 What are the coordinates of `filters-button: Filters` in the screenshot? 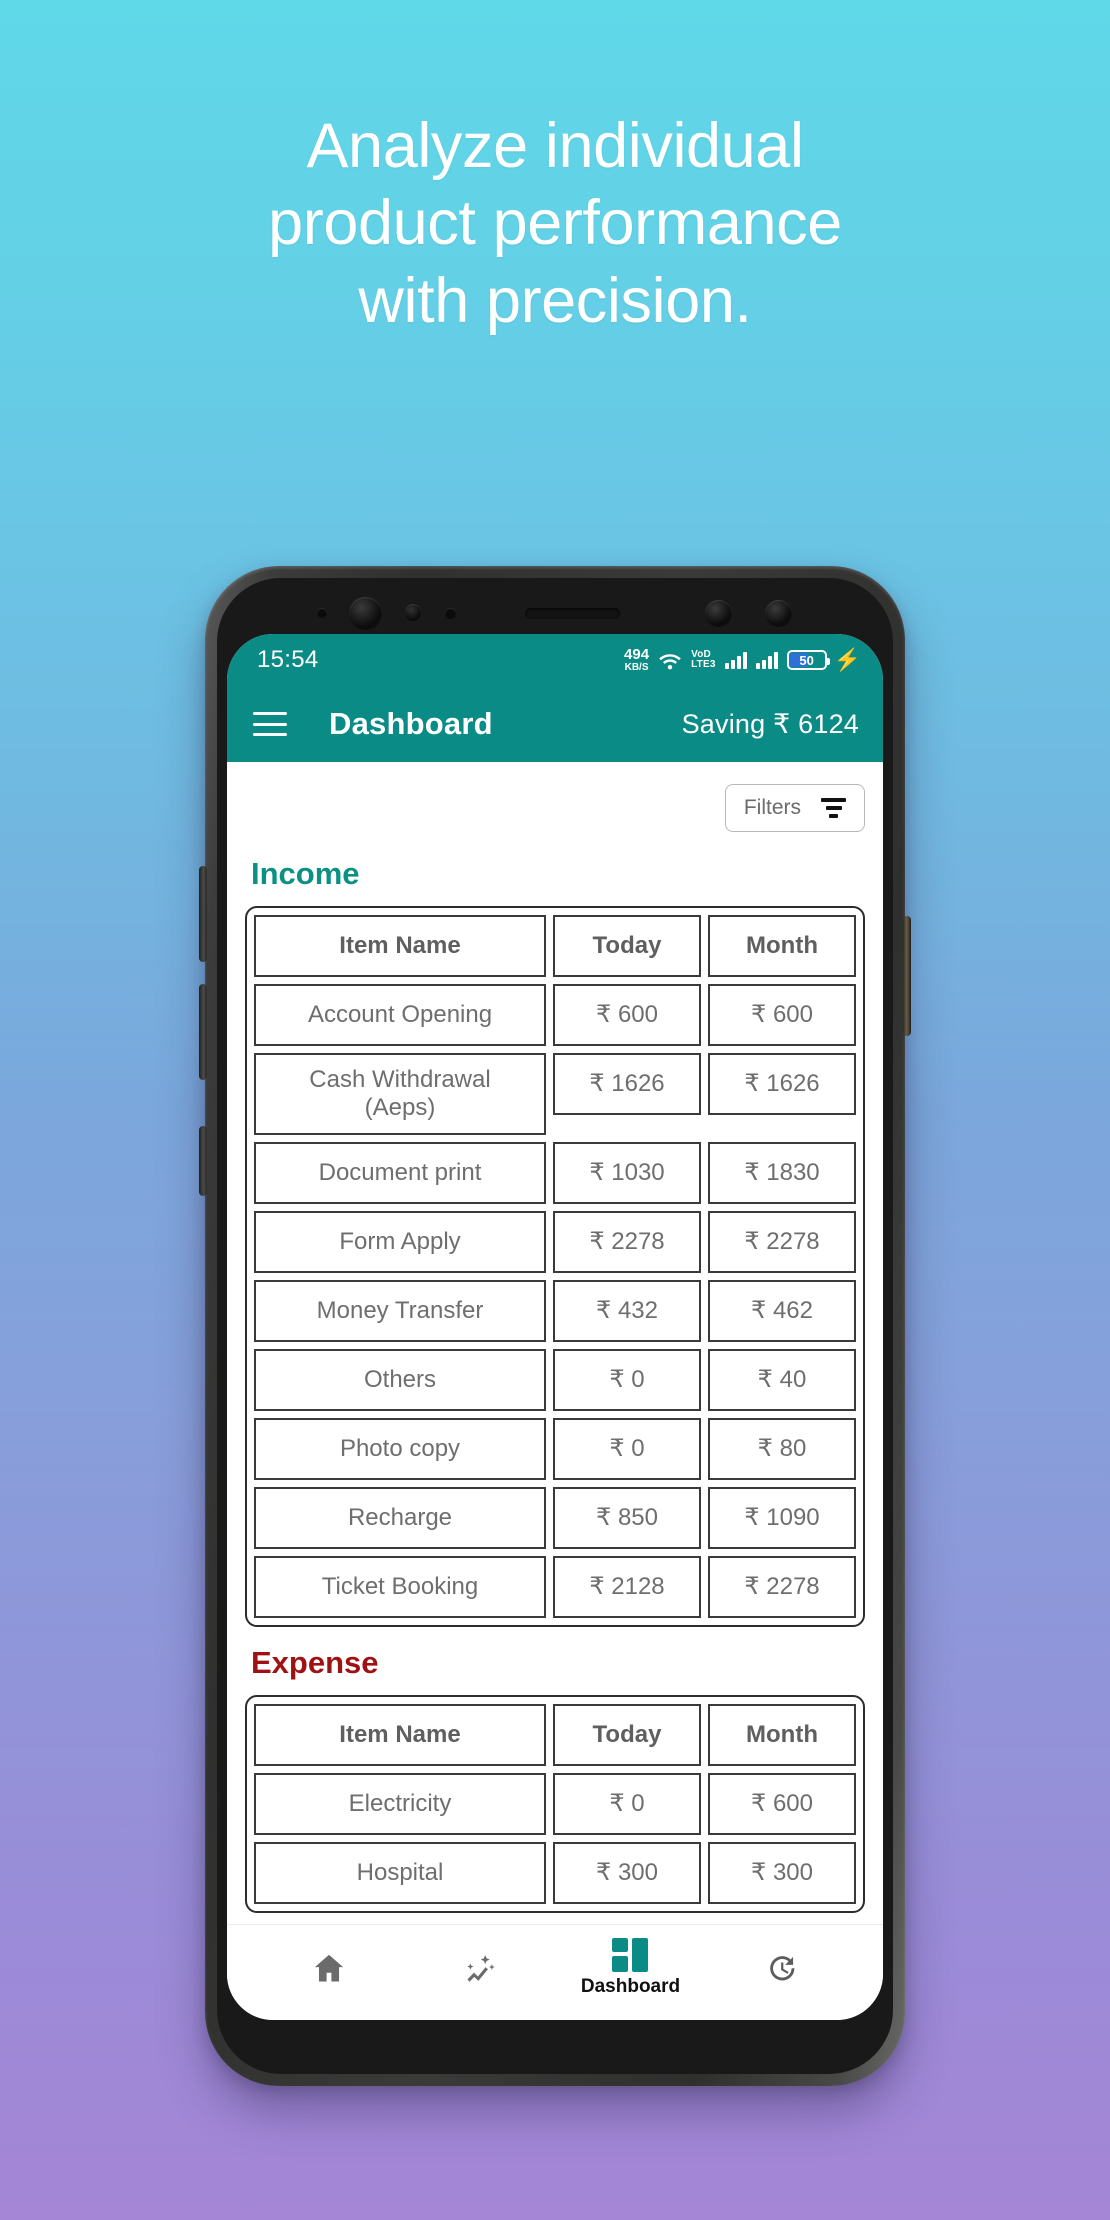 It's located at (794, 808).